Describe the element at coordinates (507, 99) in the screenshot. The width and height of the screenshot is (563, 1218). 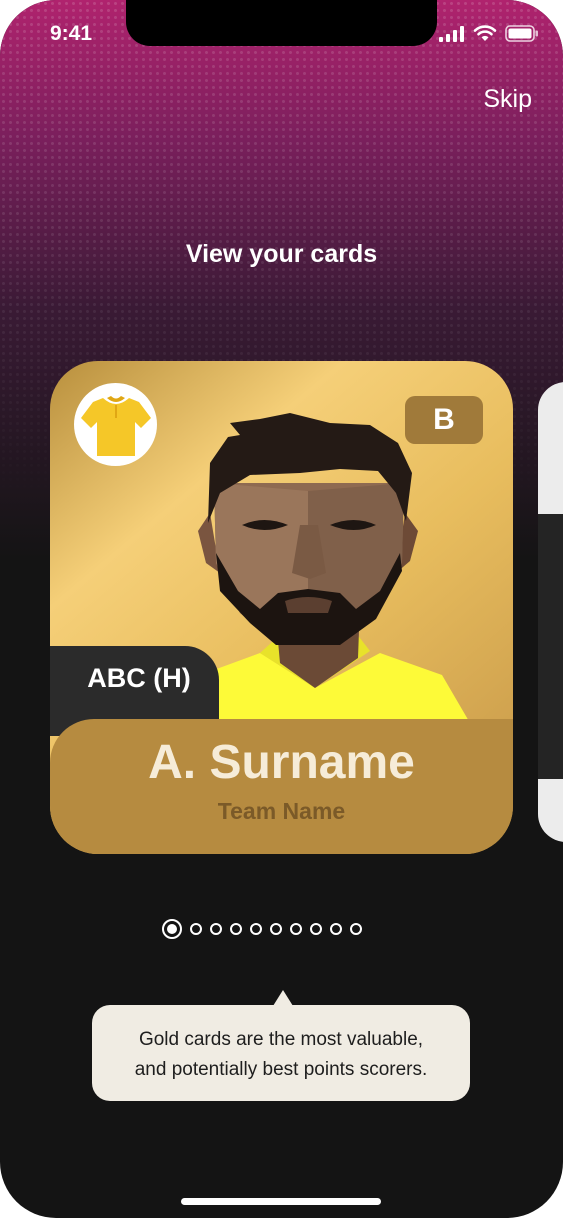
I see `skip-button: Skip` at that location.